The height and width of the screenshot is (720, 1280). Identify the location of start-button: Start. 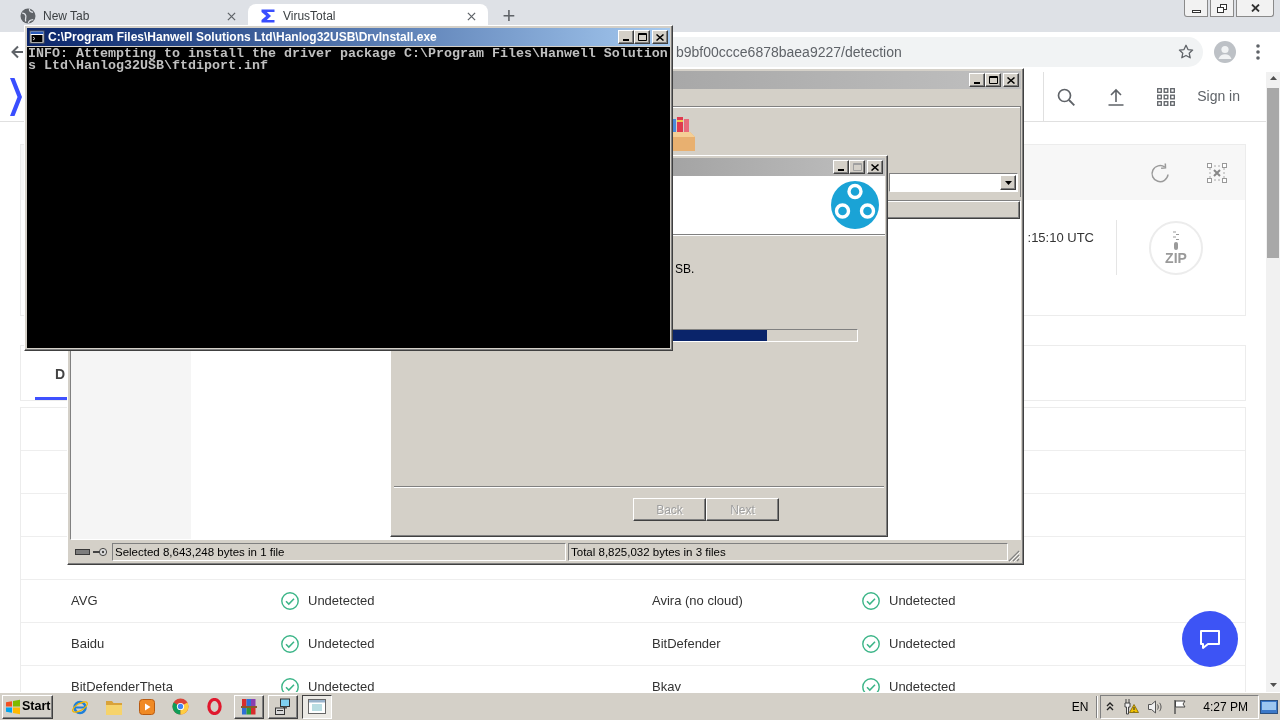
(27, 706).